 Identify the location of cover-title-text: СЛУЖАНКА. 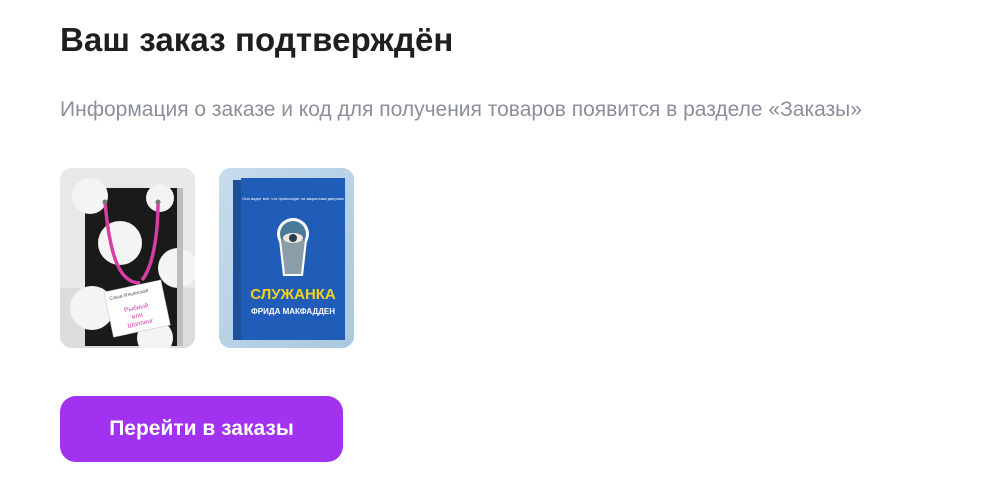
(293, 294).